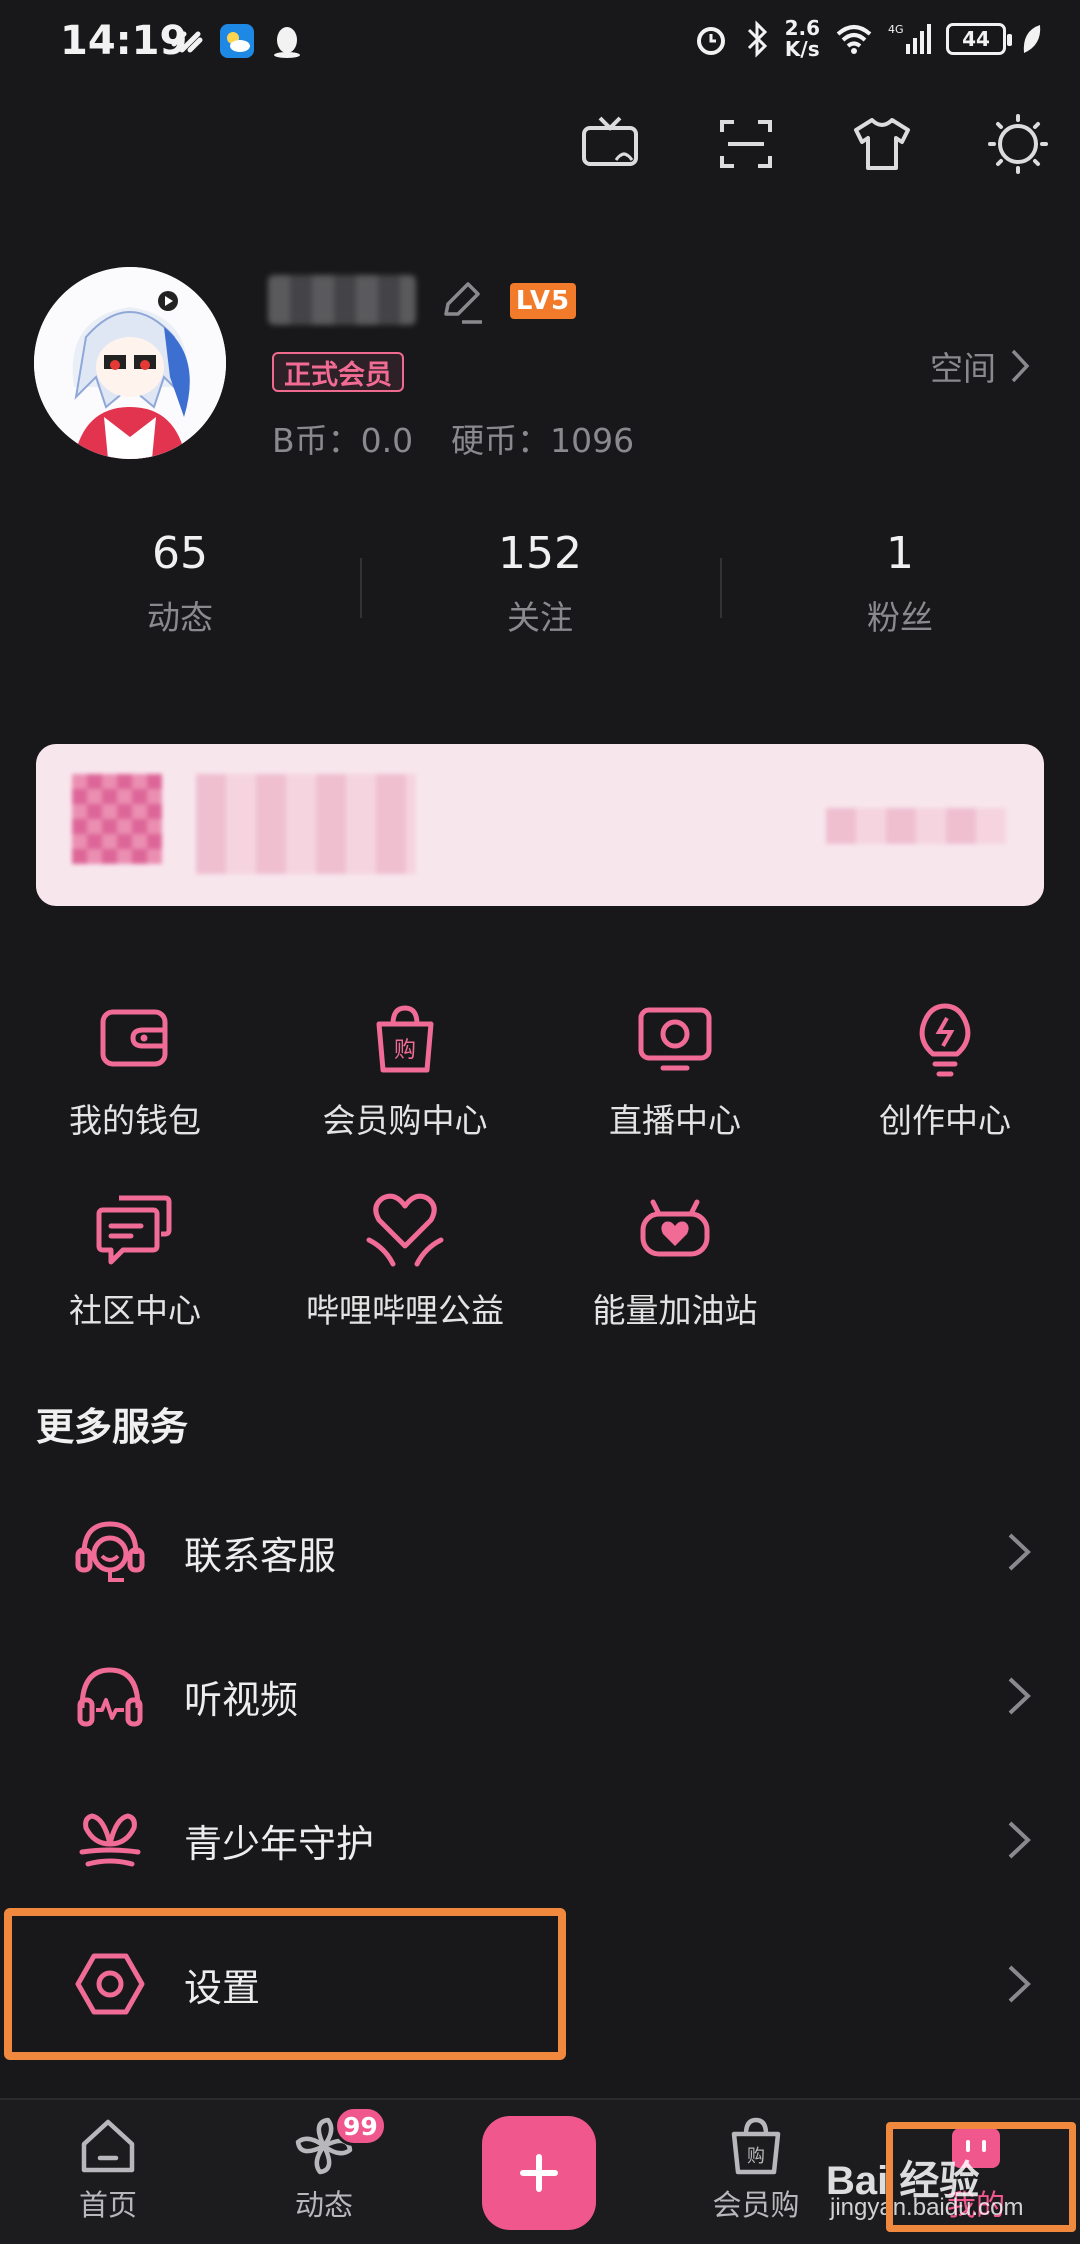  I want to click on headphones-icon, so click(110, 1696).